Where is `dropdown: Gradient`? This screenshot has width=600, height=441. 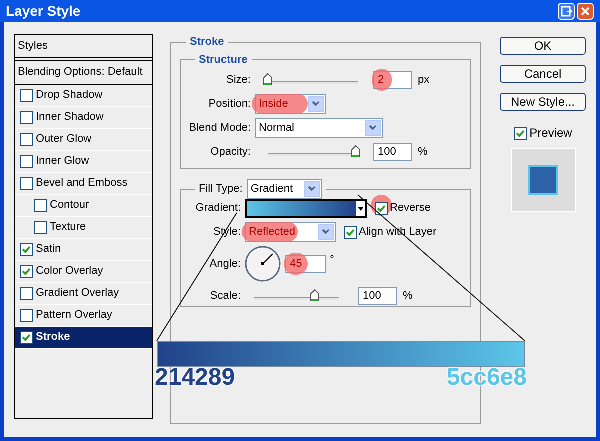
dropdown: Gradient is located at coordinates (284, 189).